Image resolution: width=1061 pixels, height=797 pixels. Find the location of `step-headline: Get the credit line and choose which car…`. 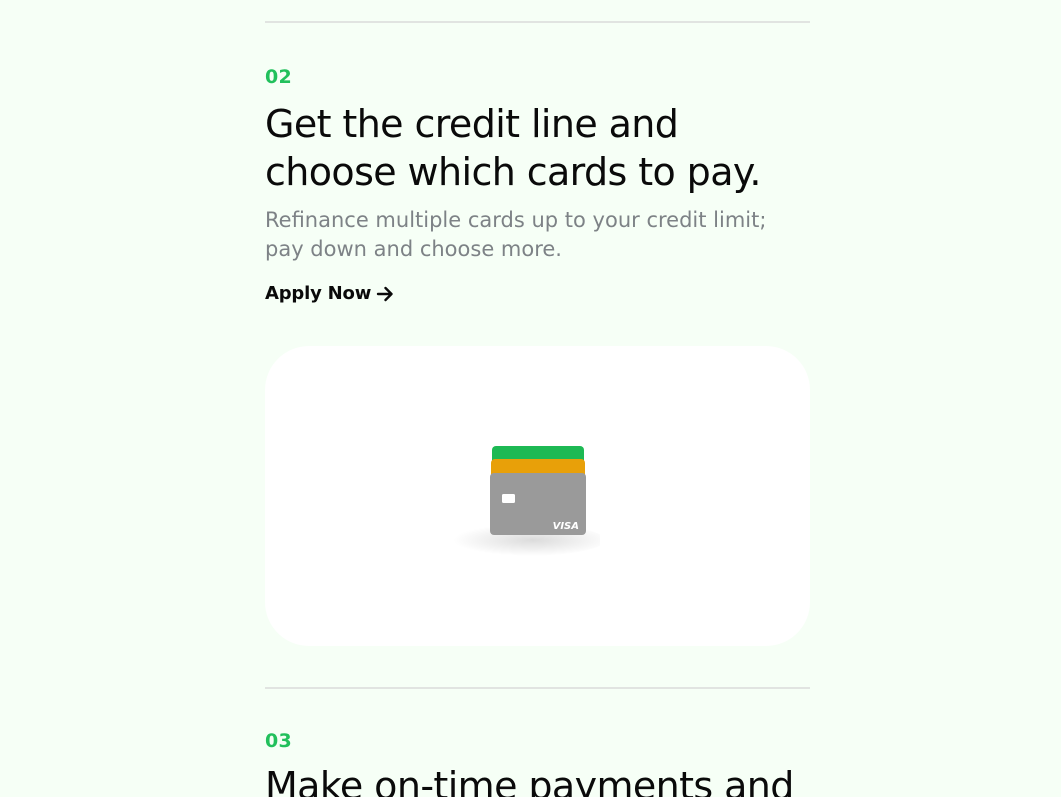

step-headline: Get the credit line and choose which car… is located at coordinates (545, 148).